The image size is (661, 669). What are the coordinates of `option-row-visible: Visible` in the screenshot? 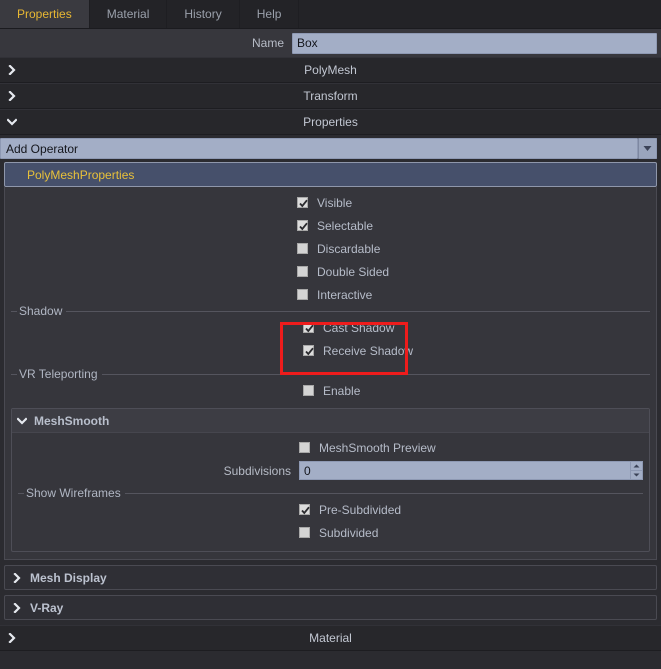 It's located at (330, 202).